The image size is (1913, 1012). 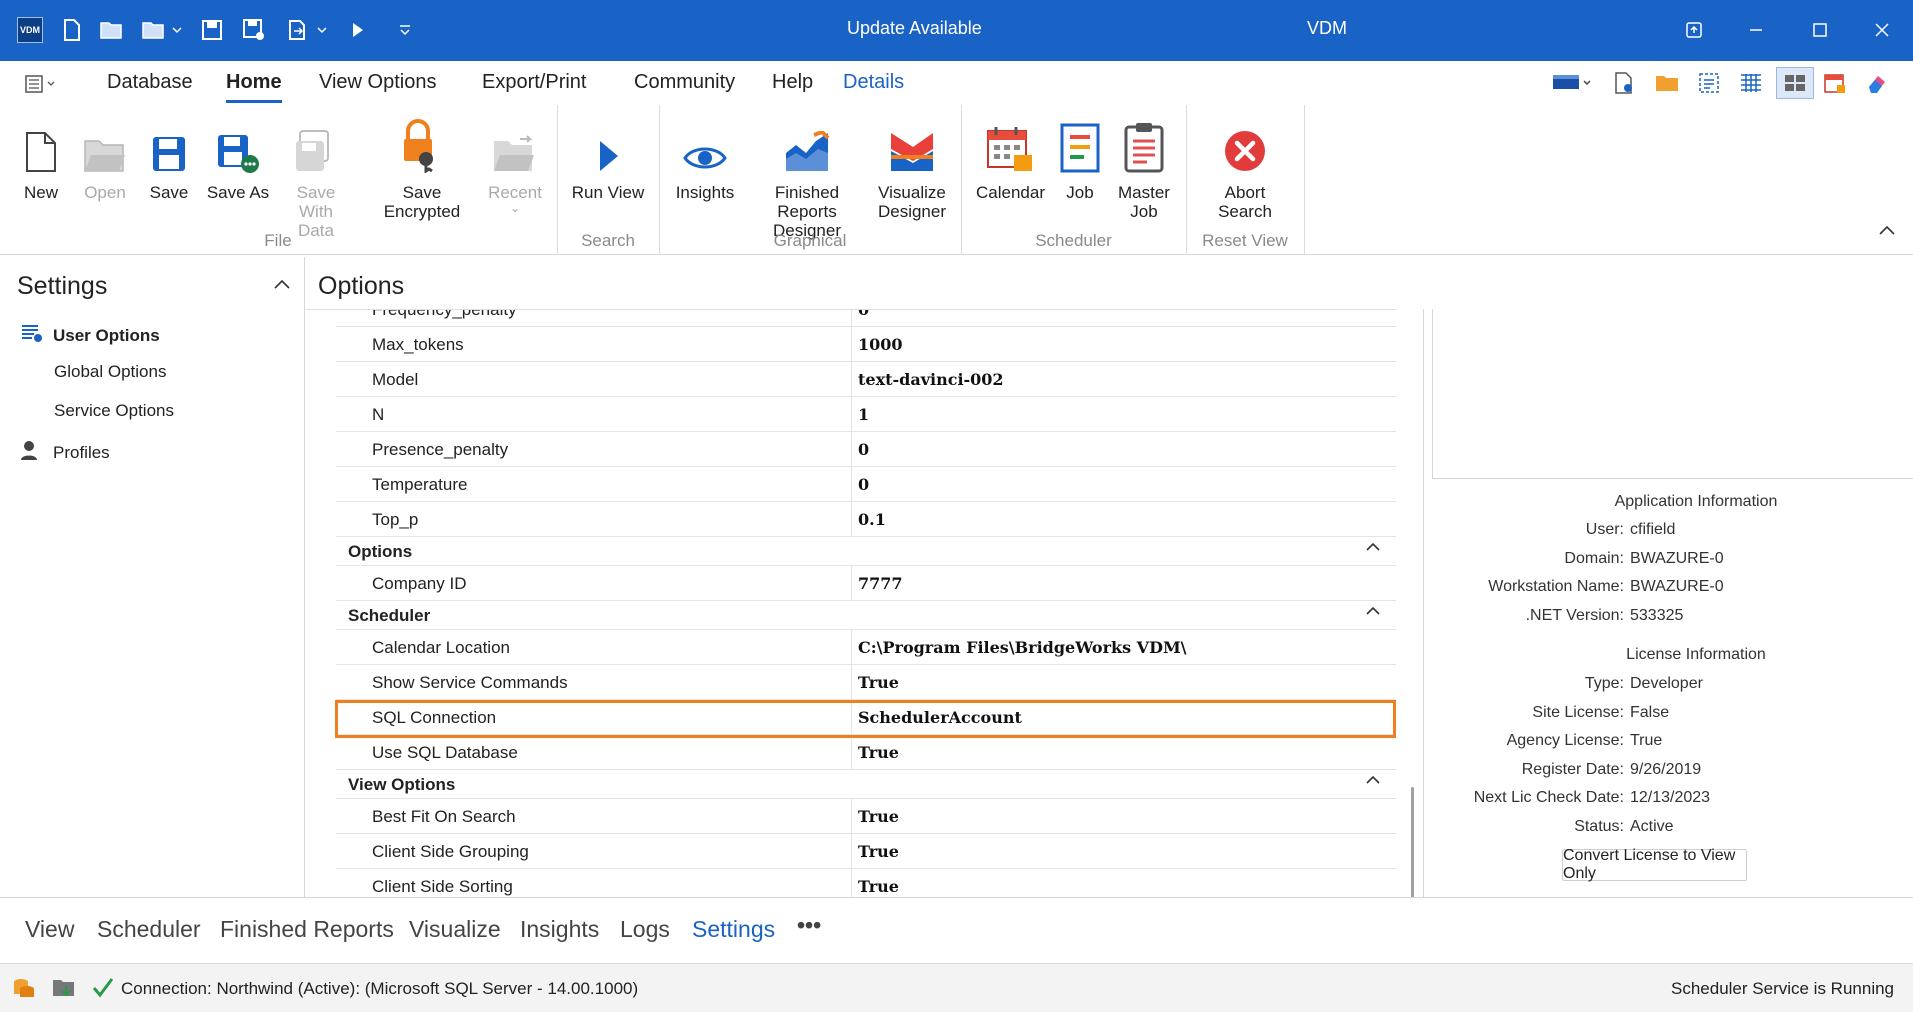 What do you see at coordinates (238, 157) in the screenshot?
I see `save-as-button: Save As` at bounding box center [238, 157].